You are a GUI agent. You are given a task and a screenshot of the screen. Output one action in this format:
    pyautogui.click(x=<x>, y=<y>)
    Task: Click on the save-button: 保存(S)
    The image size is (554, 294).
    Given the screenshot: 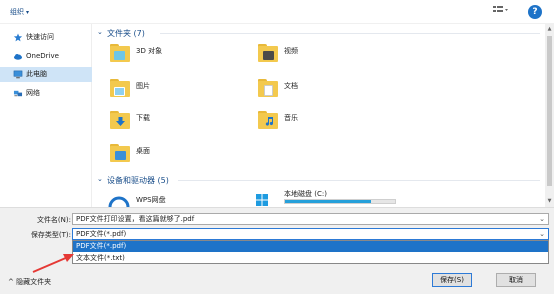 What is the action you would take?
    pyautogui.click(x=452, y=280)
    